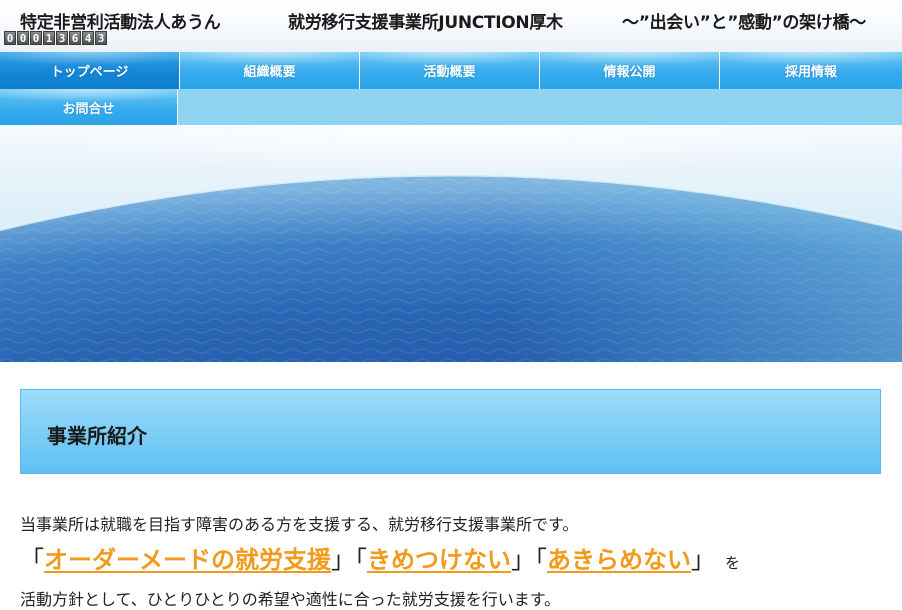  I want to click on access-counter: 0 0 0 1 3 6 4 3, so click(55, 38).